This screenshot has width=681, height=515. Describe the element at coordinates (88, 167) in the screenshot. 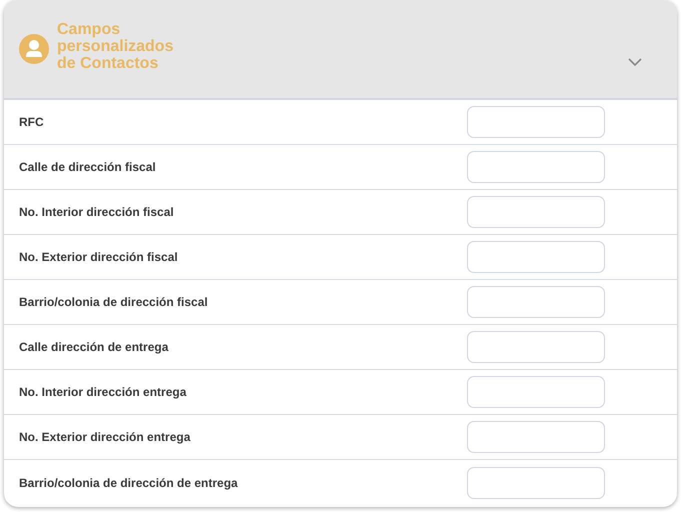

I see `field-label: Calle de dirección fiscal` at that location.